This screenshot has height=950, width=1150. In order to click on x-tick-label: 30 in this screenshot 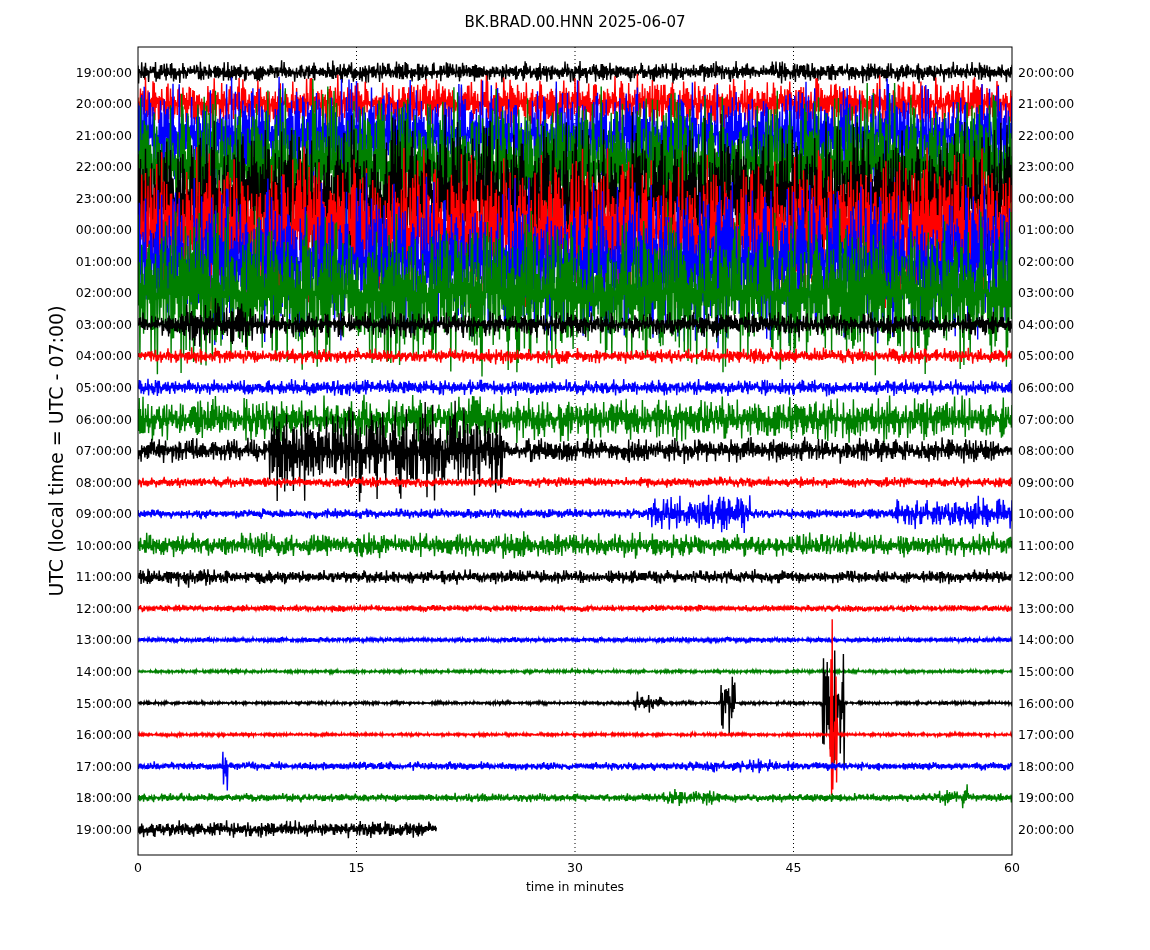, I will do `click(575, 867)`.